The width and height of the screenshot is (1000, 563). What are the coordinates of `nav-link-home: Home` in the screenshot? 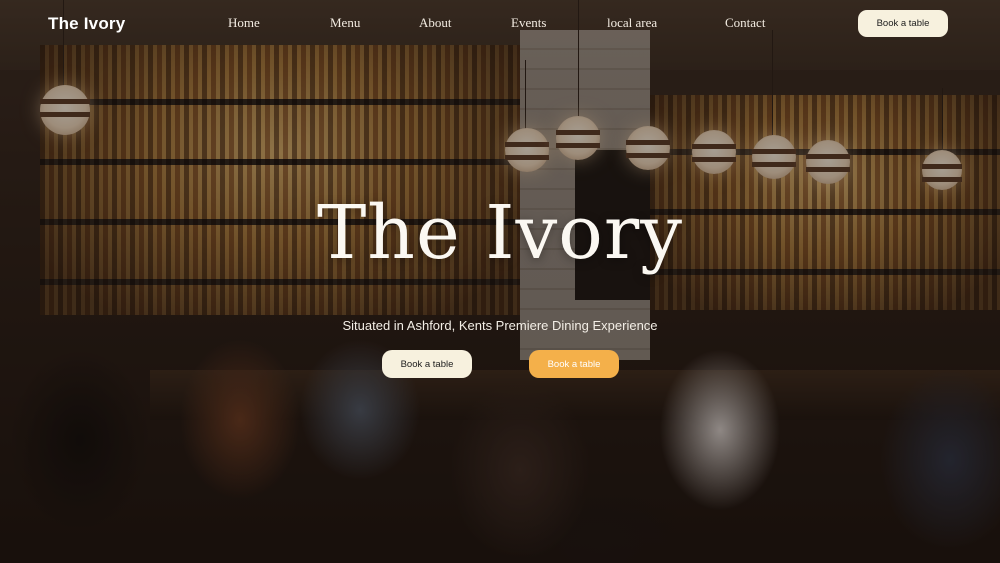 It's located at (244, 23).